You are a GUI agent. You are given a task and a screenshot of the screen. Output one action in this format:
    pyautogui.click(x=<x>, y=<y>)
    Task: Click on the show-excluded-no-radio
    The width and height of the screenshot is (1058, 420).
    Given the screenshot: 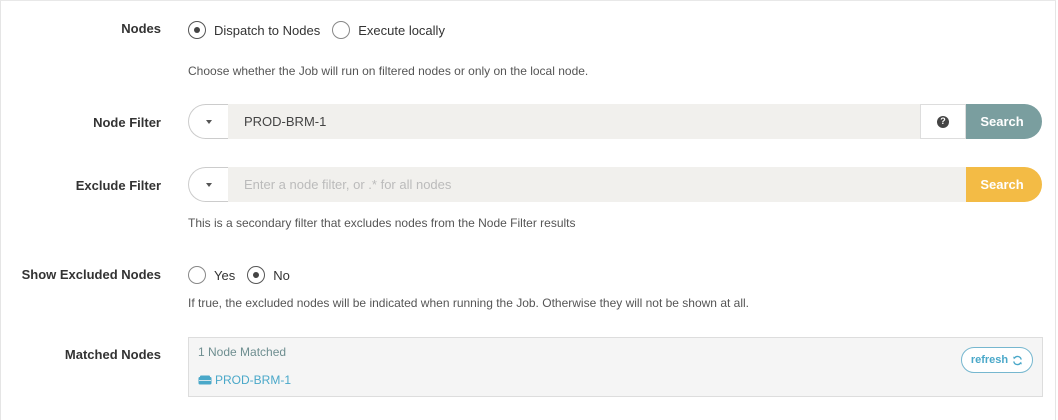 What is the action you would take?
    pyautogui.click(x=256, y=275)
    